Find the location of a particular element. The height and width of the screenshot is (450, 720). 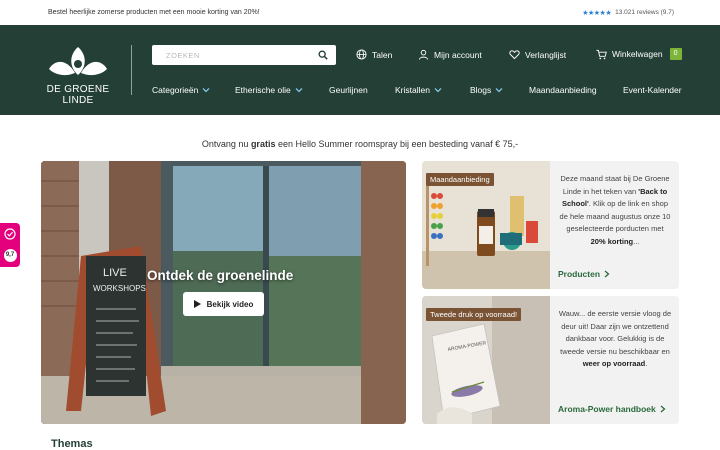

nav-item-kristallen: Kristallen is located at coordinates (418, 90).